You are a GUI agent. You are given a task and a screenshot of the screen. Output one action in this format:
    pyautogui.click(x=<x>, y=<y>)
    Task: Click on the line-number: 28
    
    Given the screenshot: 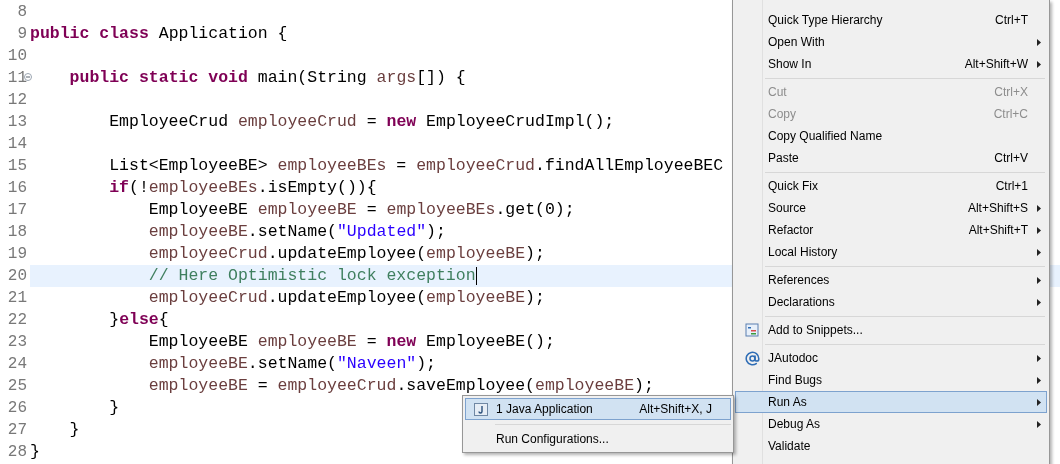 What is the action you would take?
    pyautogui.click(x=17, y=452)
    